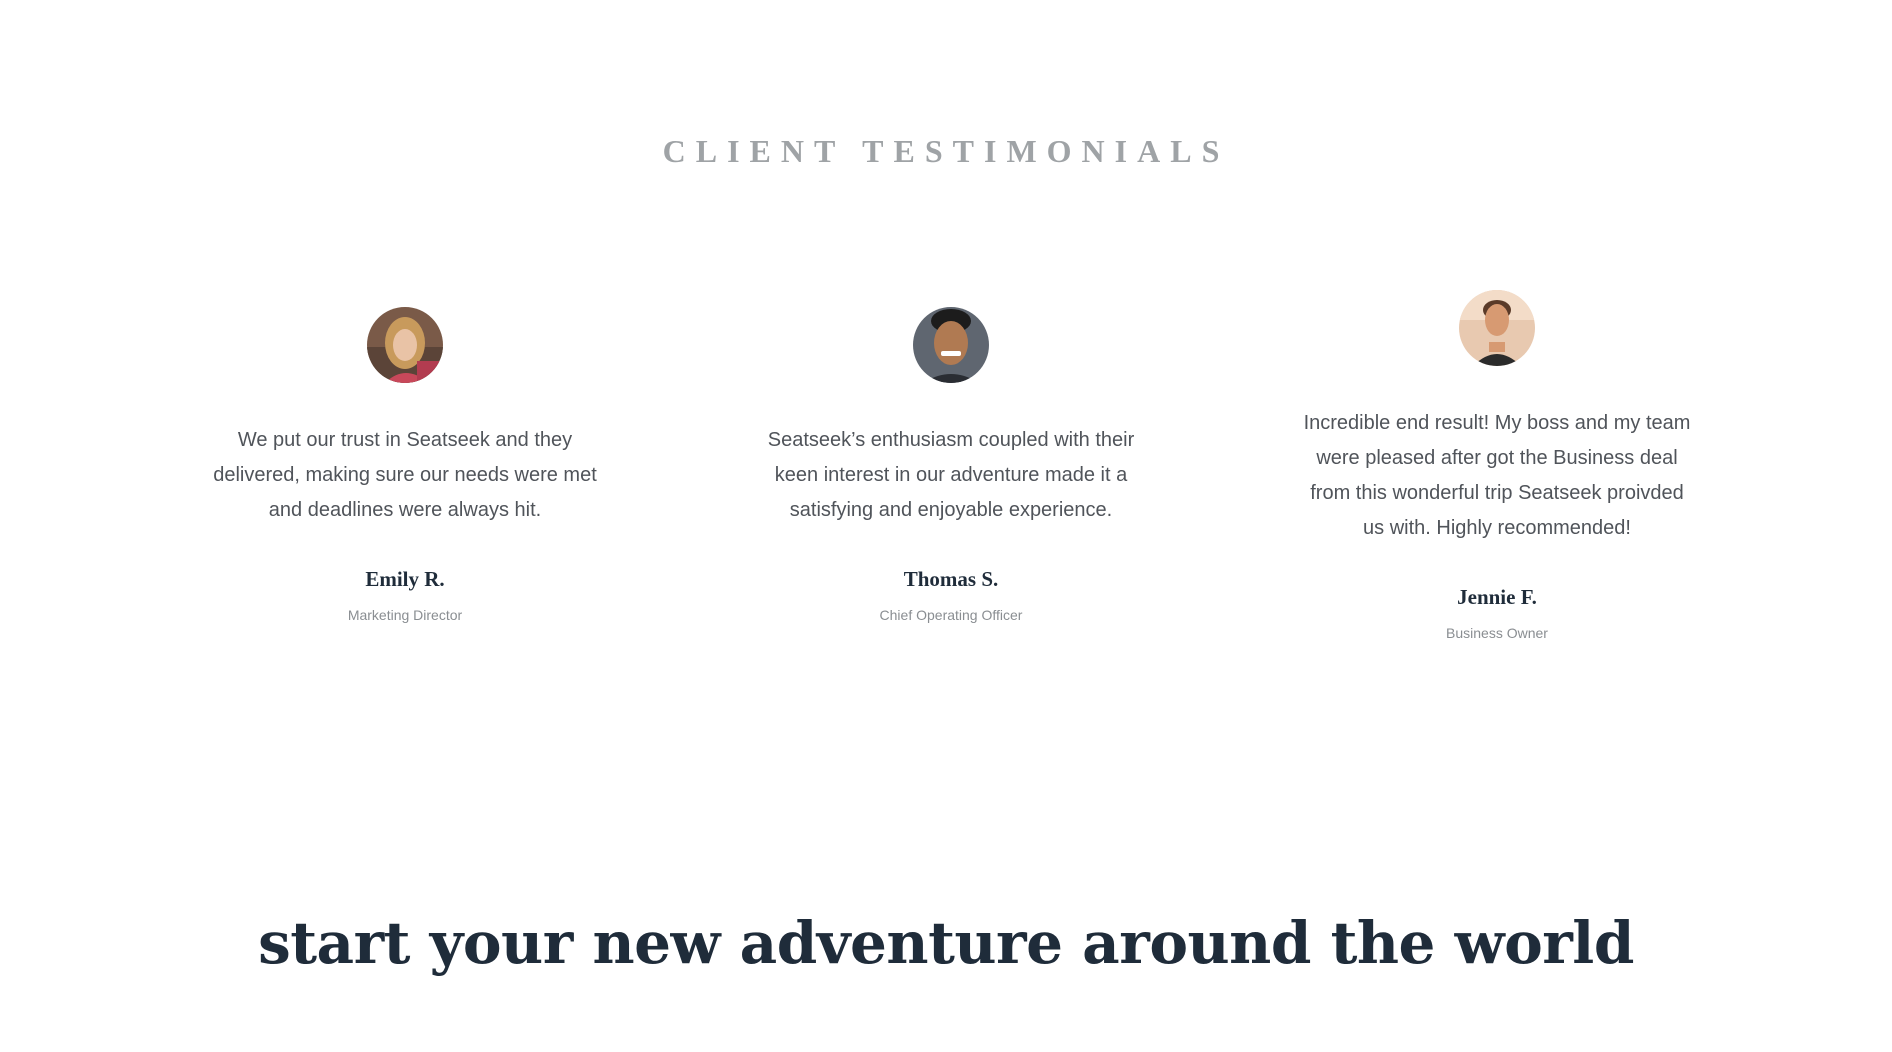 The image size is (1892, 1052). I want to click on testimonial-name: Emily R., so click(405, 579).